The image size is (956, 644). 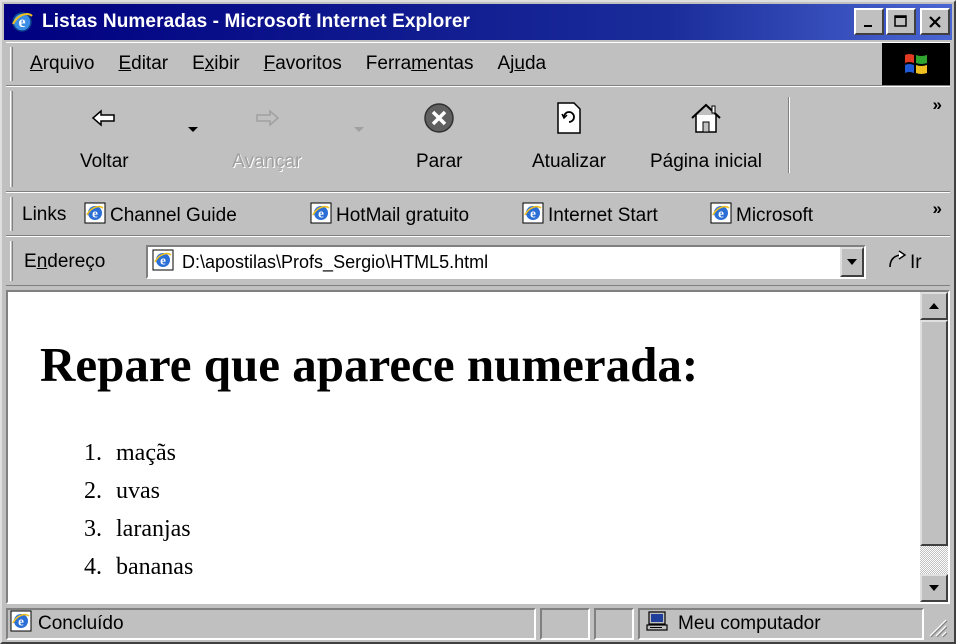 What do you see at coordinates (139, 567) in the screenshot?
I see `list-item: 4. bananas` at bounding box center [139, 567].